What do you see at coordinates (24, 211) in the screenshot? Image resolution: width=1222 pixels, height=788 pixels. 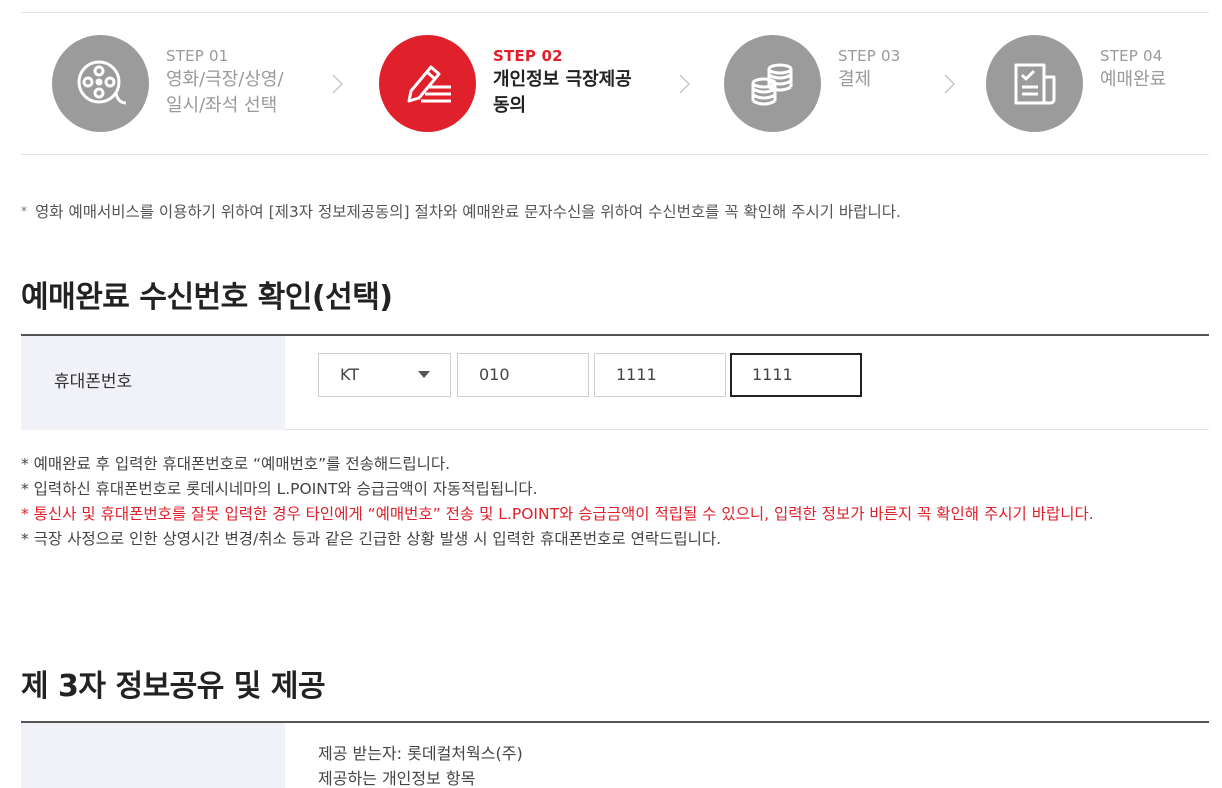 I see `notice-star: *` at bounding box center [24, 211].